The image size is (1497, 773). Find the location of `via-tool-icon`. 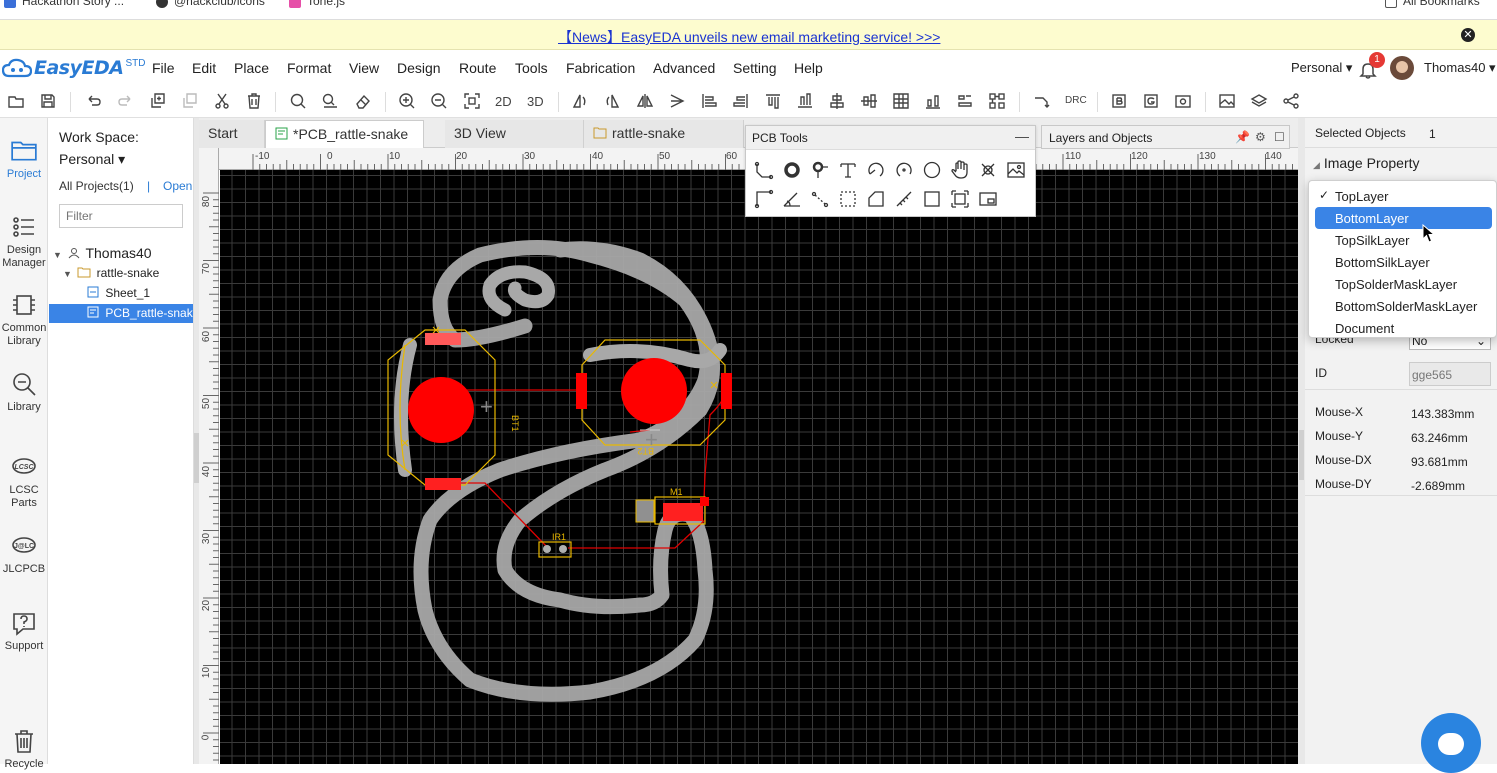

via-tool-icon is located at coordinates (821, 171).